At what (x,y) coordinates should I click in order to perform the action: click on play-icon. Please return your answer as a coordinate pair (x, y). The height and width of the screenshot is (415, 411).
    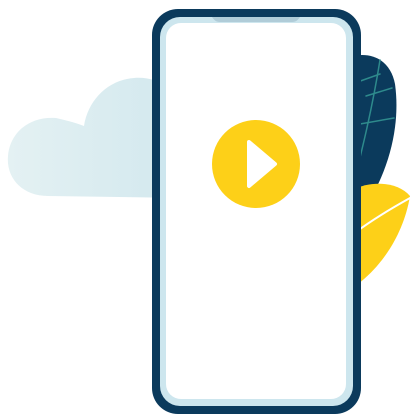
    Looking at the image, I should click on (256, 164).